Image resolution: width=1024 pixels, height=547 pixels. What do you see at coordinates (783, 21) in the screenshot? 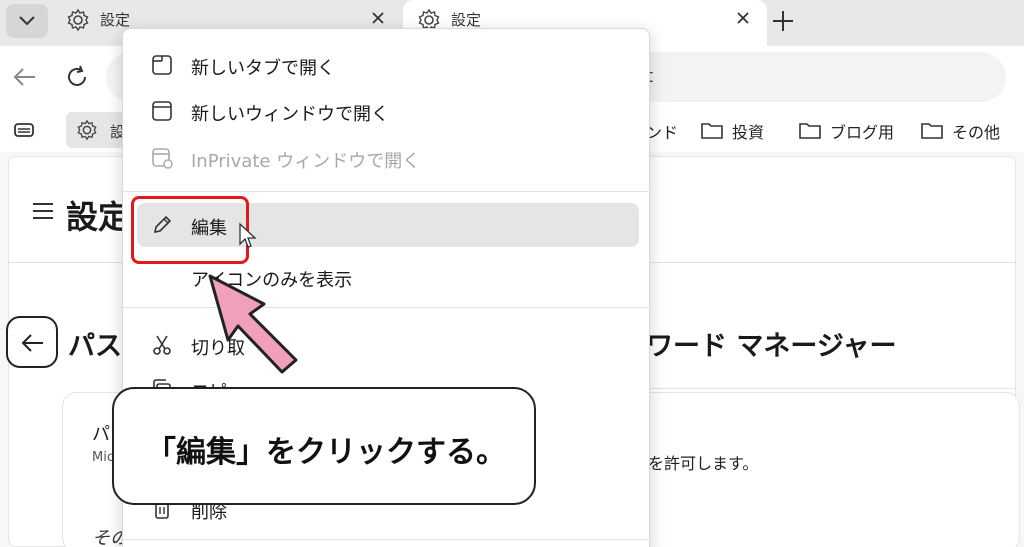
I see `plus-icon` at bounding box center [783, 21].